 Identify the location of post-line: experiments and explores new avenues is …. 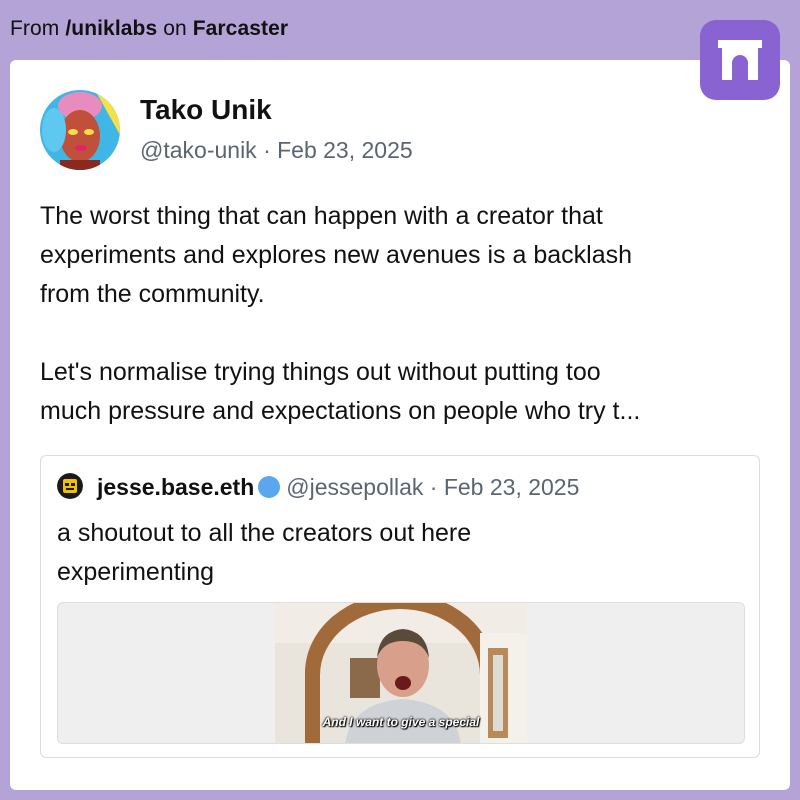
(336, 255).